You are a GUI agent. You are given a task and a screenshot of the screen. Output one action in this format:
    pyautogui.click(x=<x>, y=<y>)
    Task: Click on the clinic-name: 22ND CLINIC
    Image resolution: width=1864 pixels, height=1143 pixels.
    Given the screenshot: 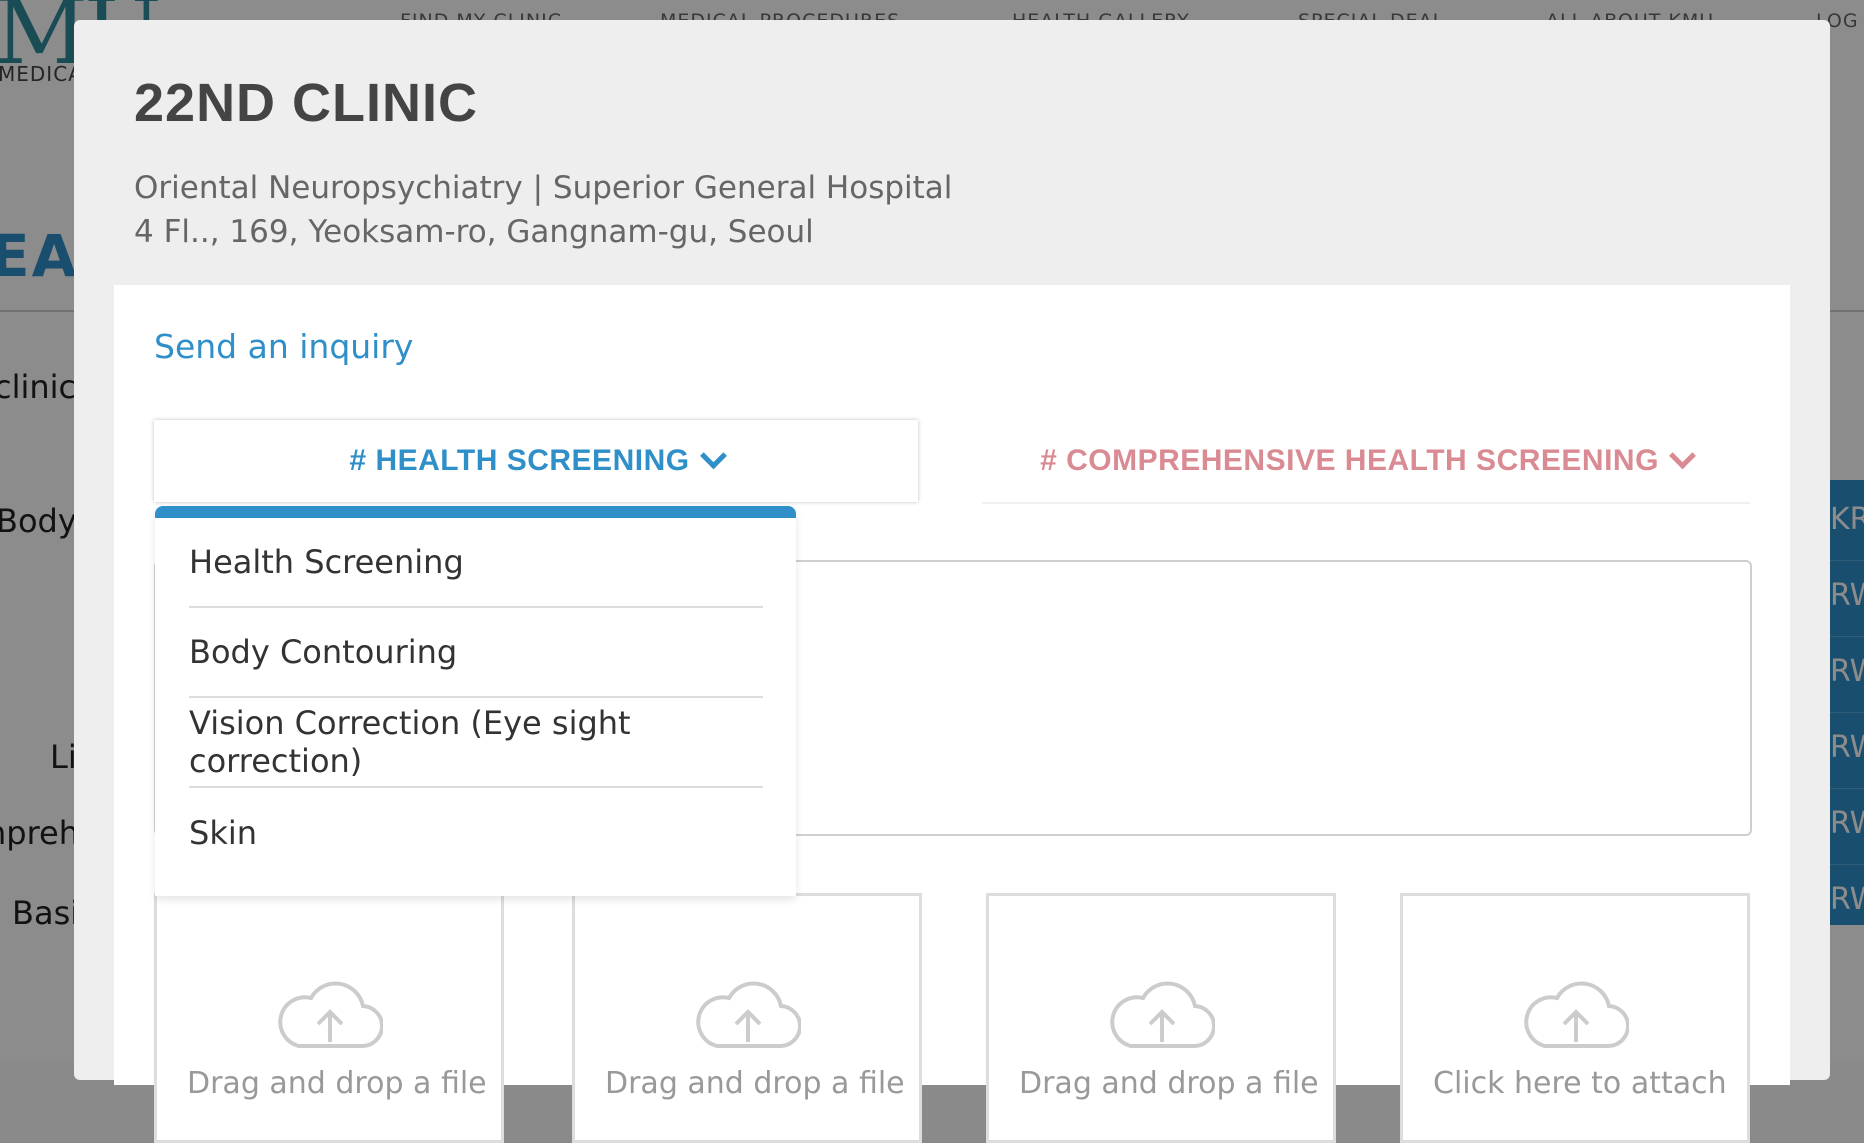 What is the action you would take?
    pyautogui.click(x=306, y=103)
    